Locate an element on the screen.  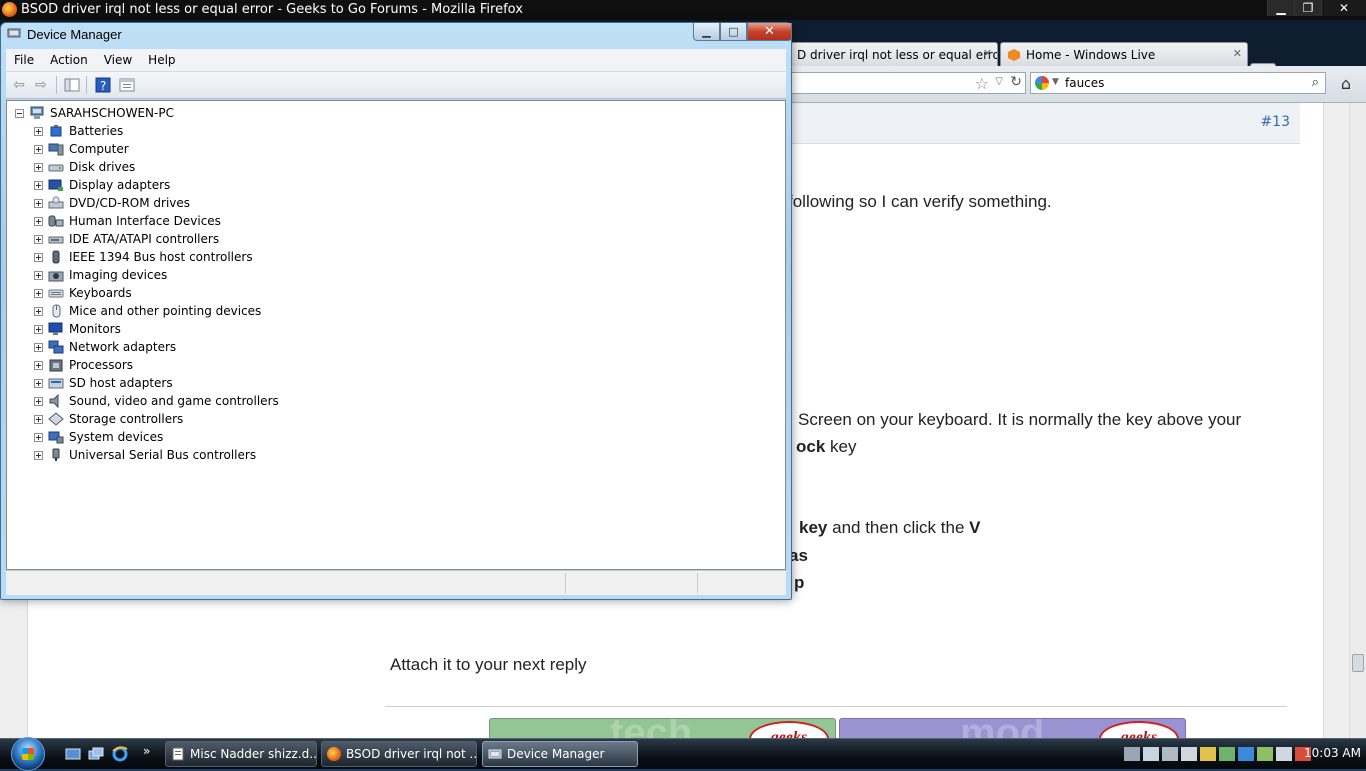
tree-item: Human Interface Devices is located at coordinates (127, 221).